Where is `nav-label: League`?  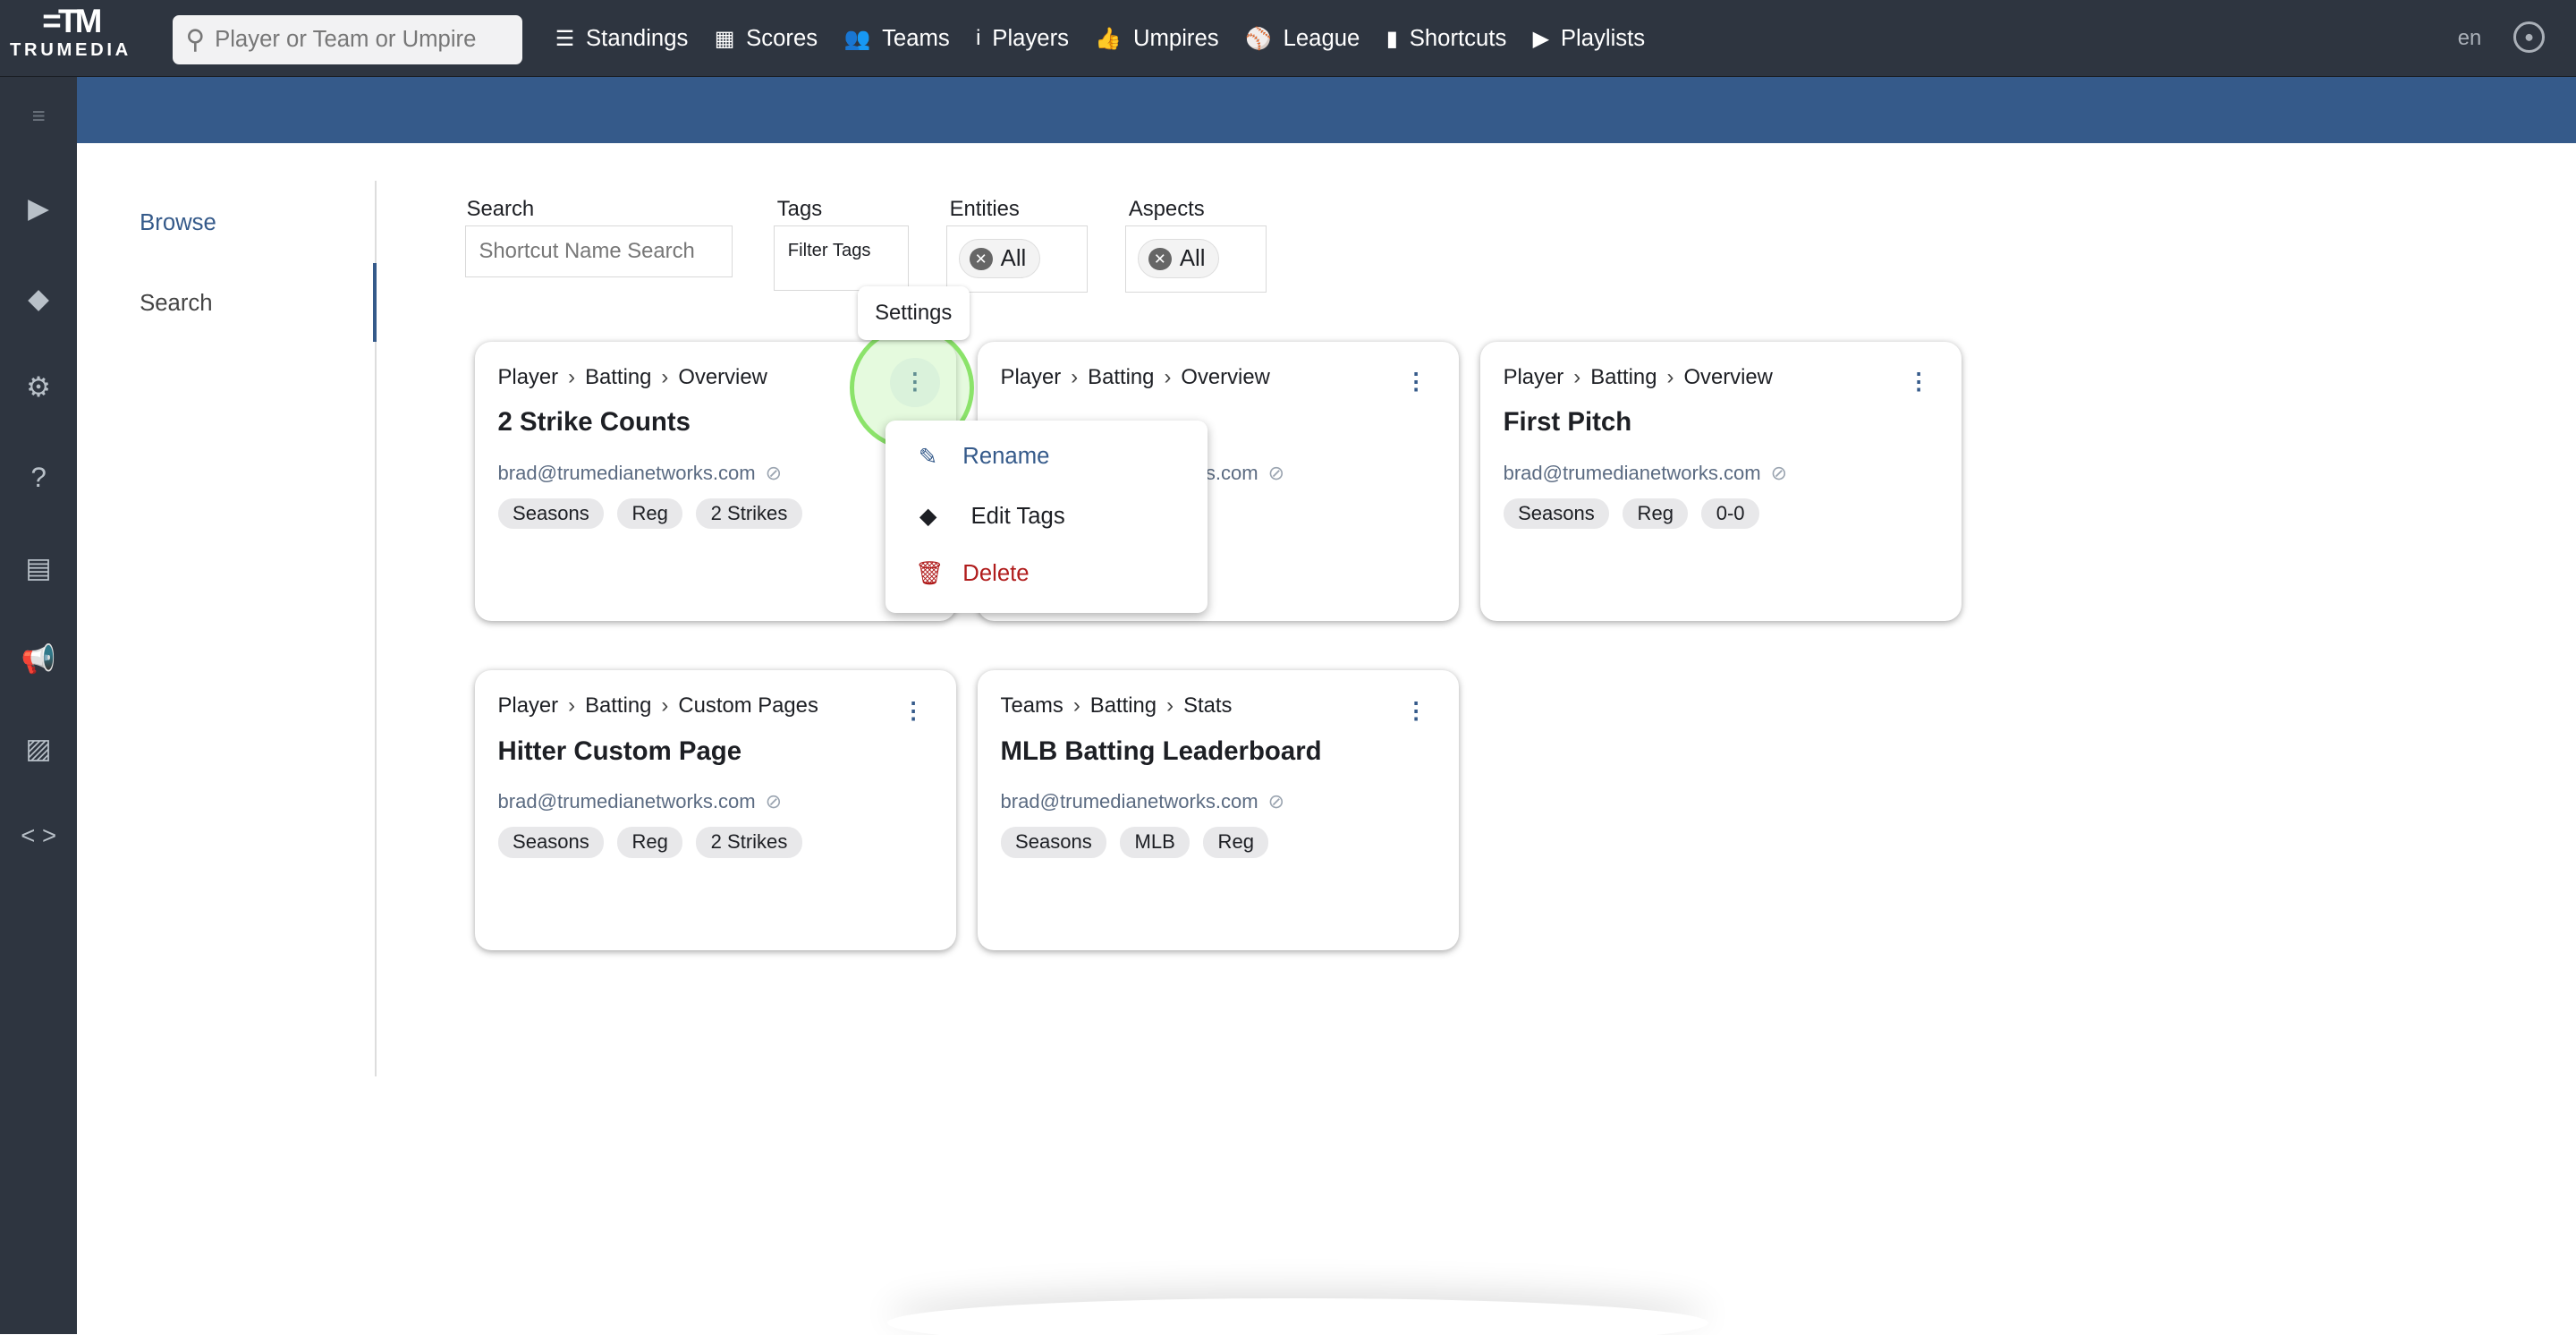 nav-label: League is located at coordinates (1321, 38).